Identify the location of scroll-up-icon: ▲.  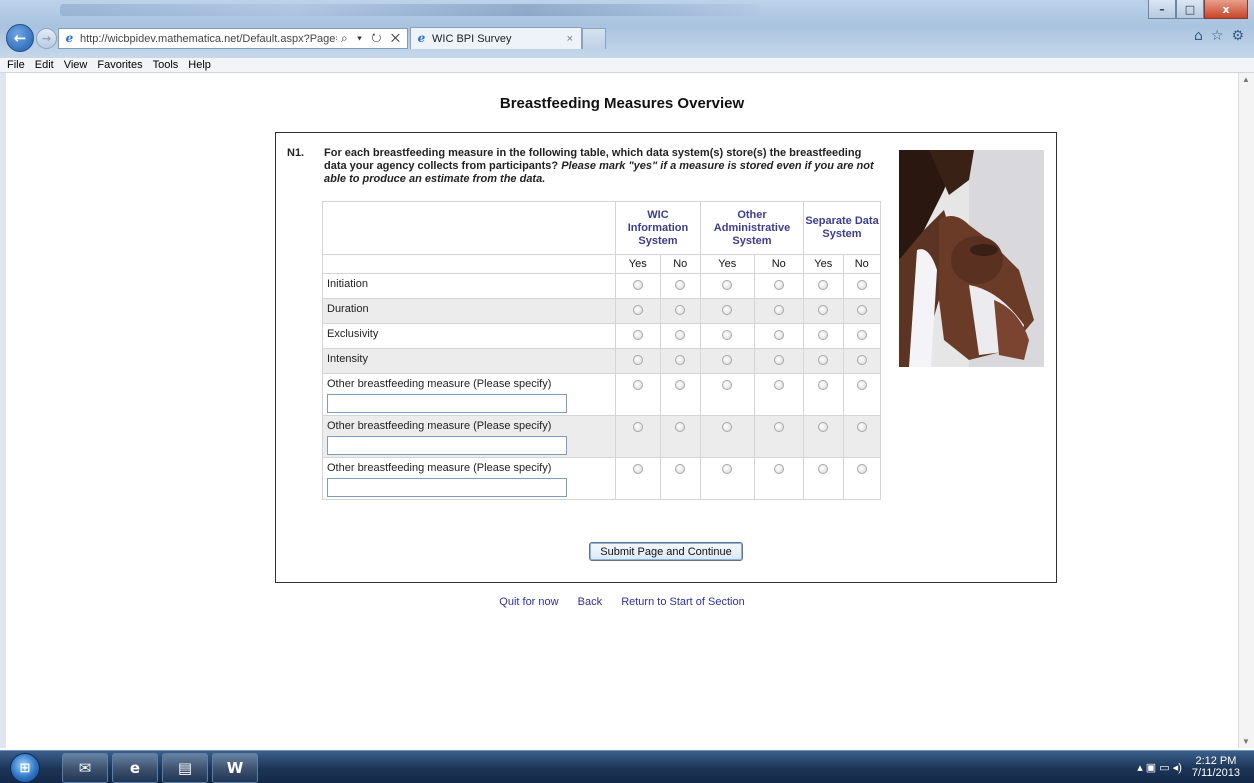
(1246, 79).